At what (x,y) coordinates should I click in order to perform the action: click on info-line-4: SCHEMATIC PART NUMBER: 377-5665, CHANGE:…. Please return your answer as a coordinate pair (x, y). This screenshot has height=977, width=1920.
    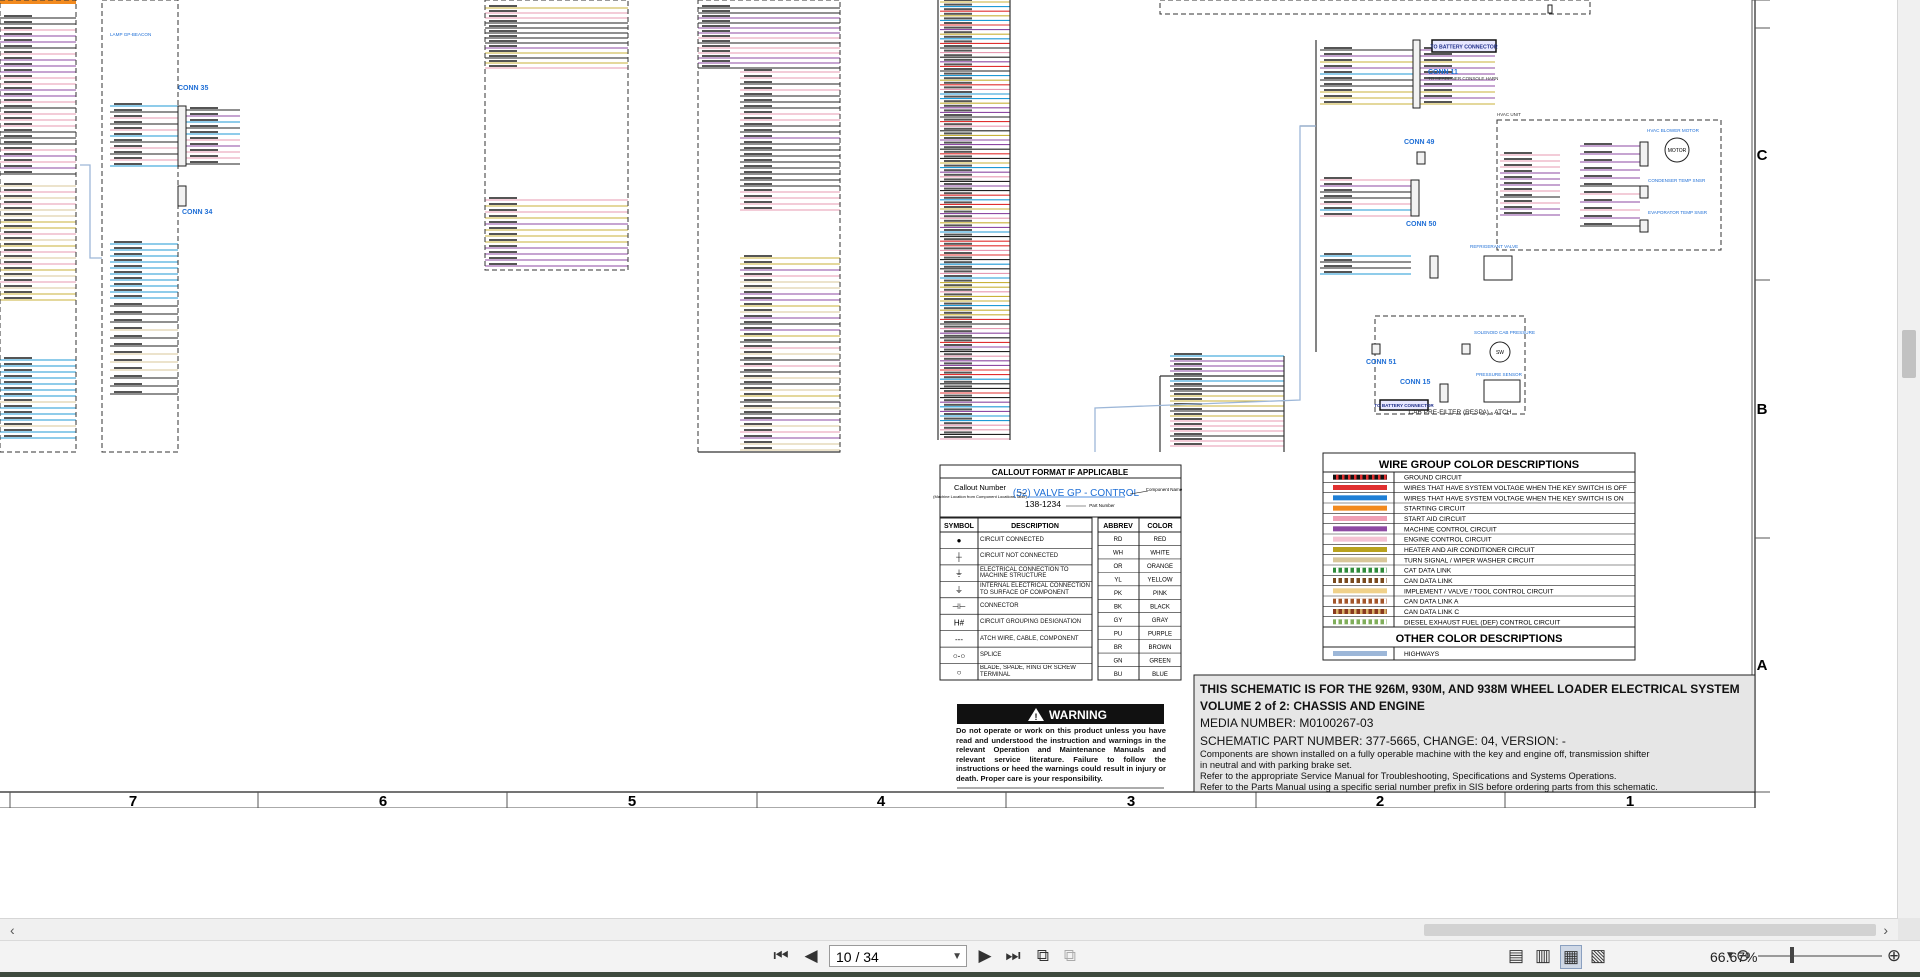
    Looking at the image, I should click on (1383, 741).